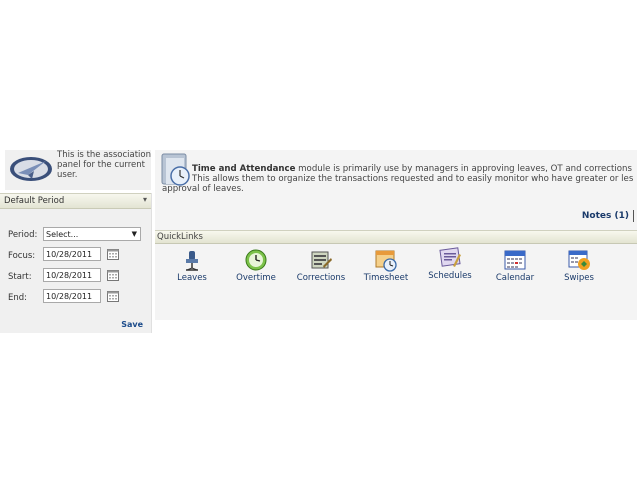  I want to click on save-button: Save, so click(132, 324).